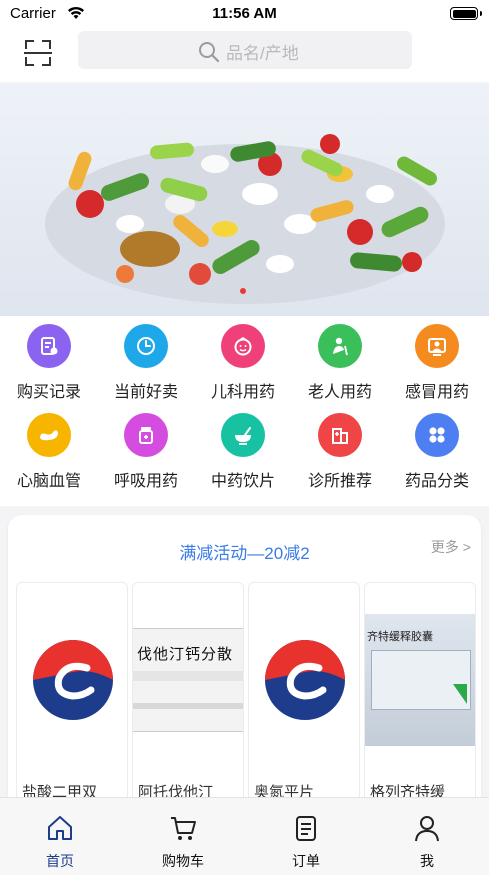 This screenshot has height=875, width=489. Describe the element at coordinates (183, 828) in the screenshot. I see `cart-icon` at that location.